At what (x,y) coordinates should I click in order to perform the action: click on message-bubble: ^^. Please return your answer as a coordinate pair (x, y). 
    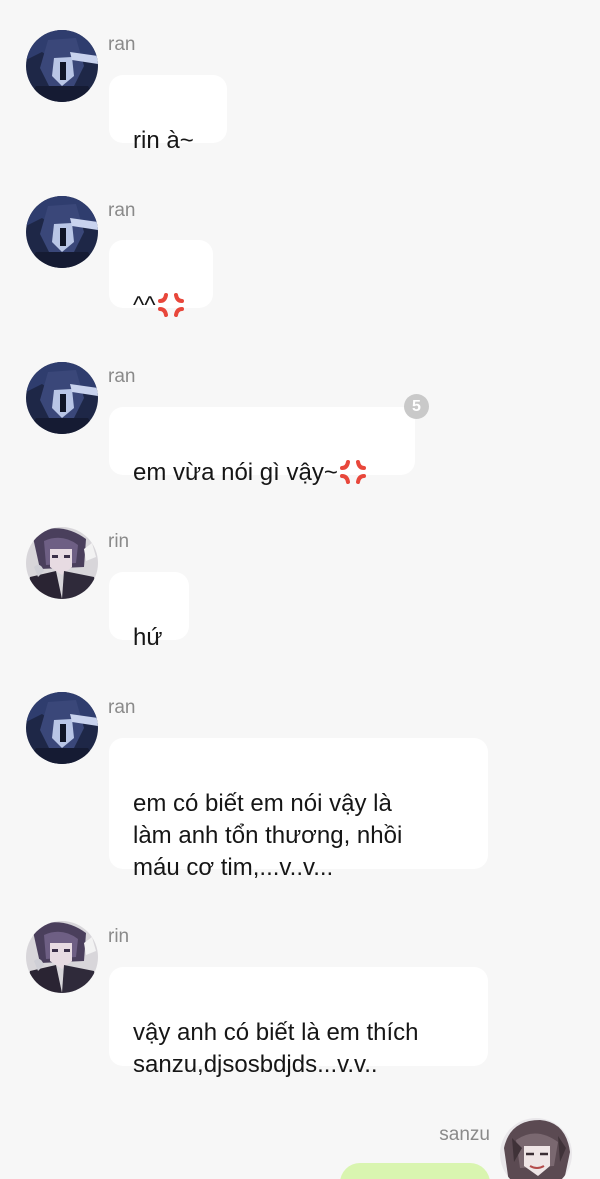
    Looking at the image, I should click on (161, 279).